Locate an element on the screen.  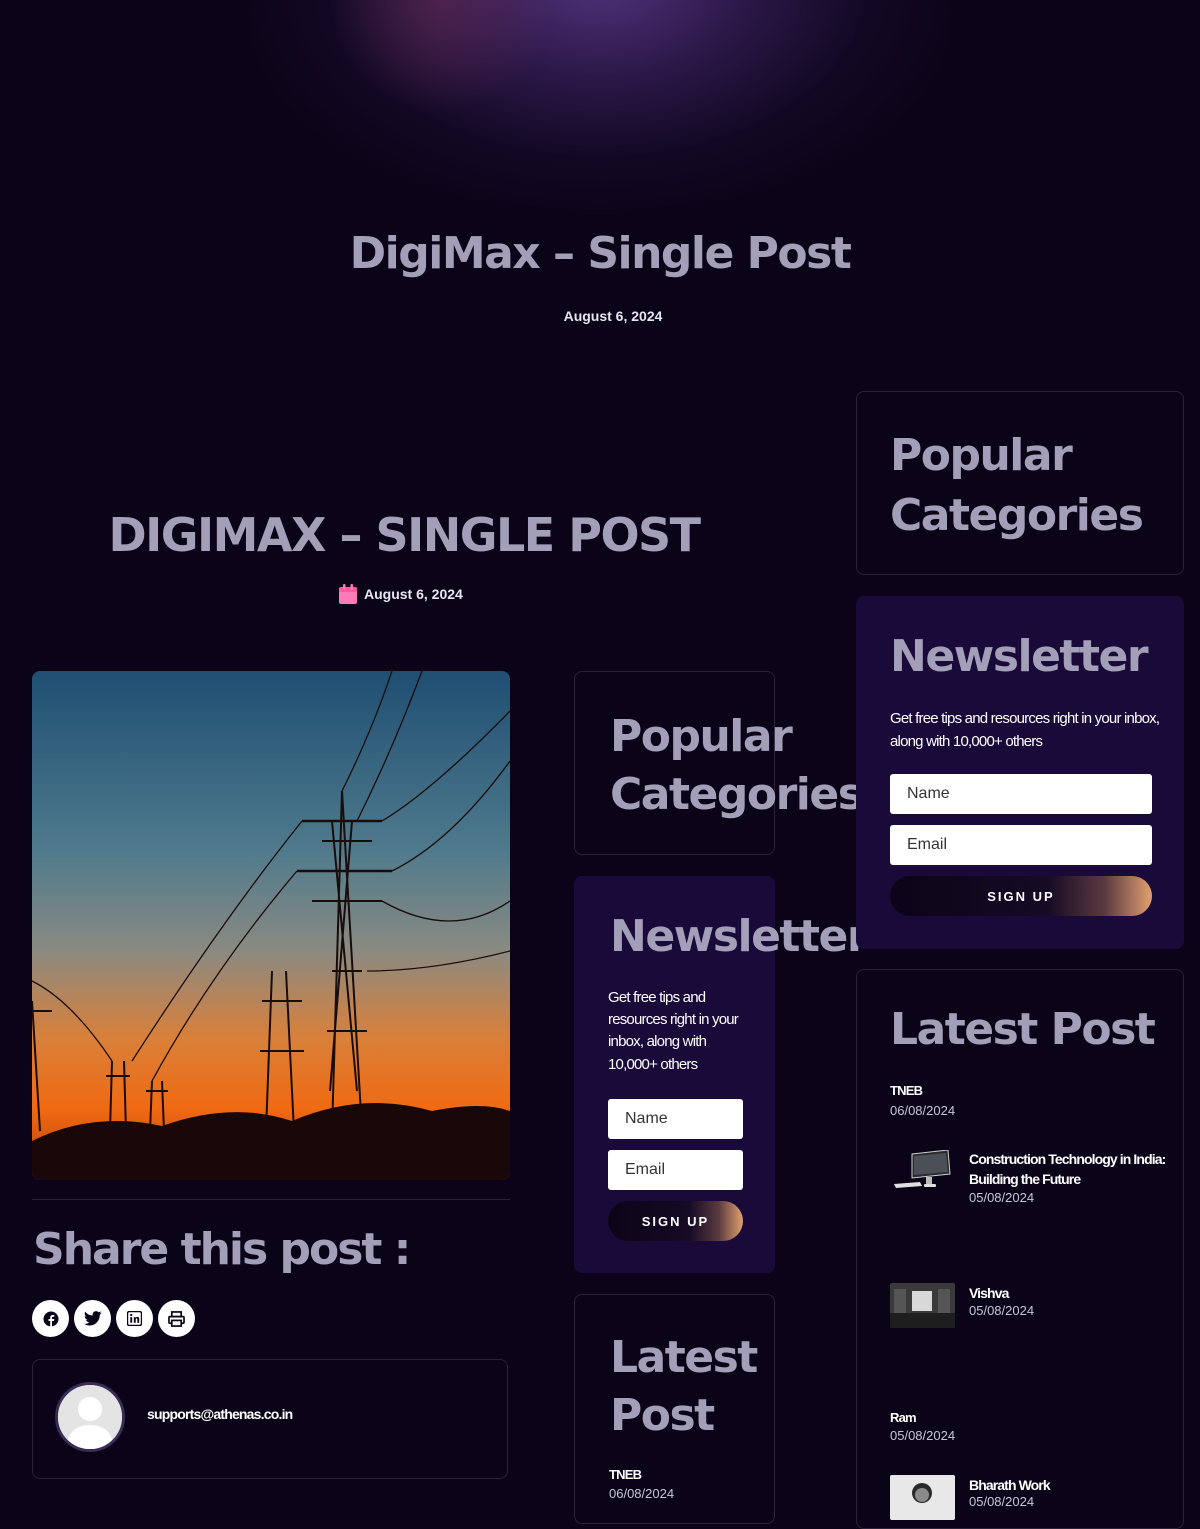
hero-title: DigiMax – Single Post is located at coordinates (600, 253).